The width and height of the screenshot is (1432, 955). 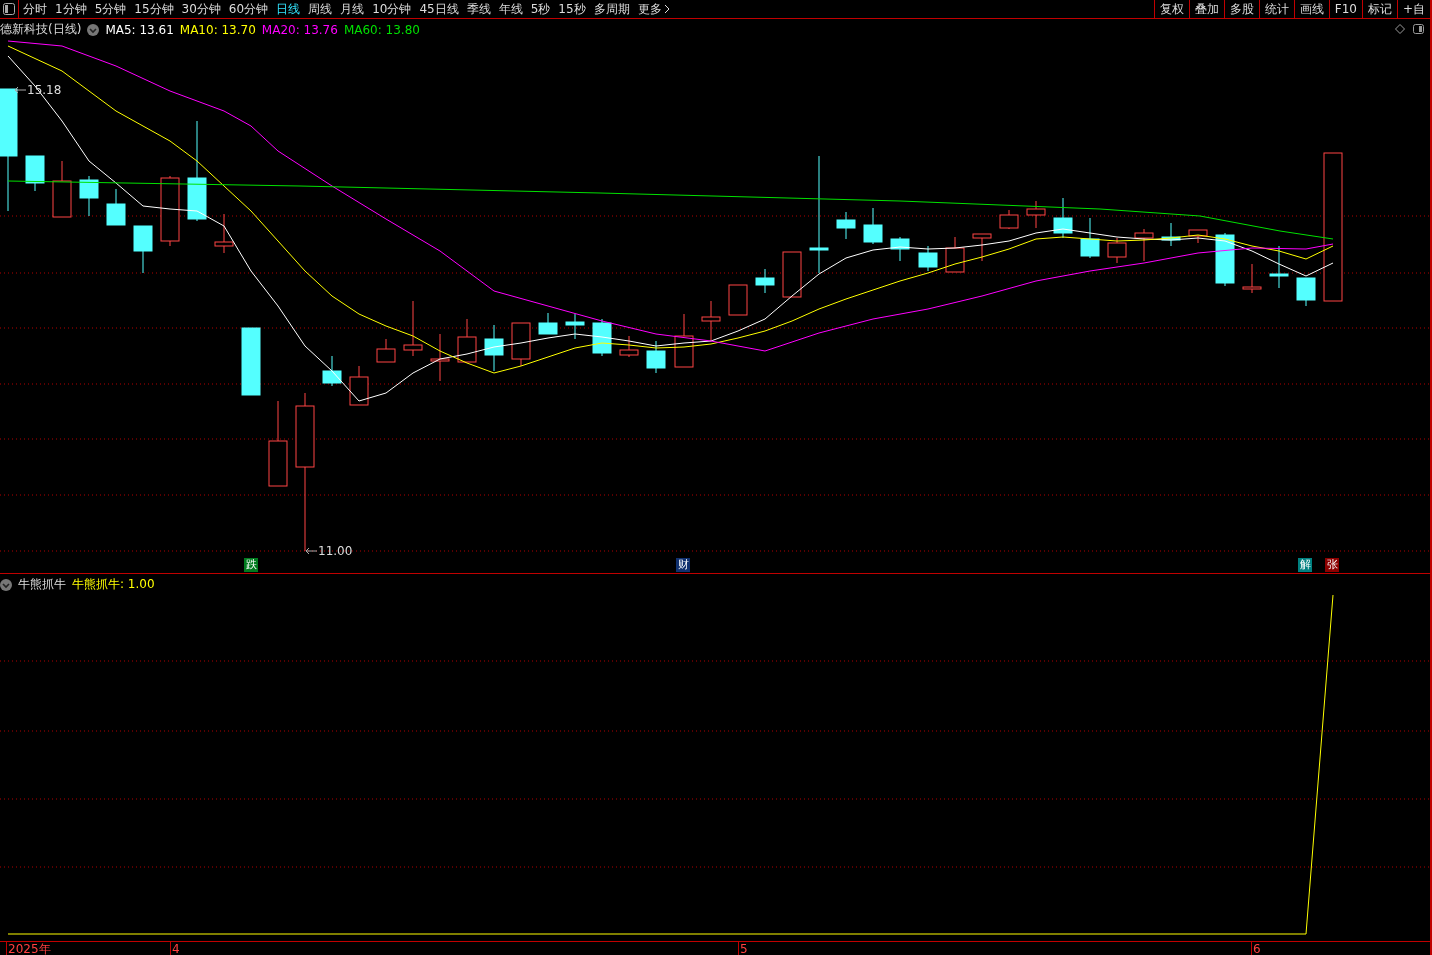 I want to click on period-tab: 60分钟, so click(x=248, y=9).